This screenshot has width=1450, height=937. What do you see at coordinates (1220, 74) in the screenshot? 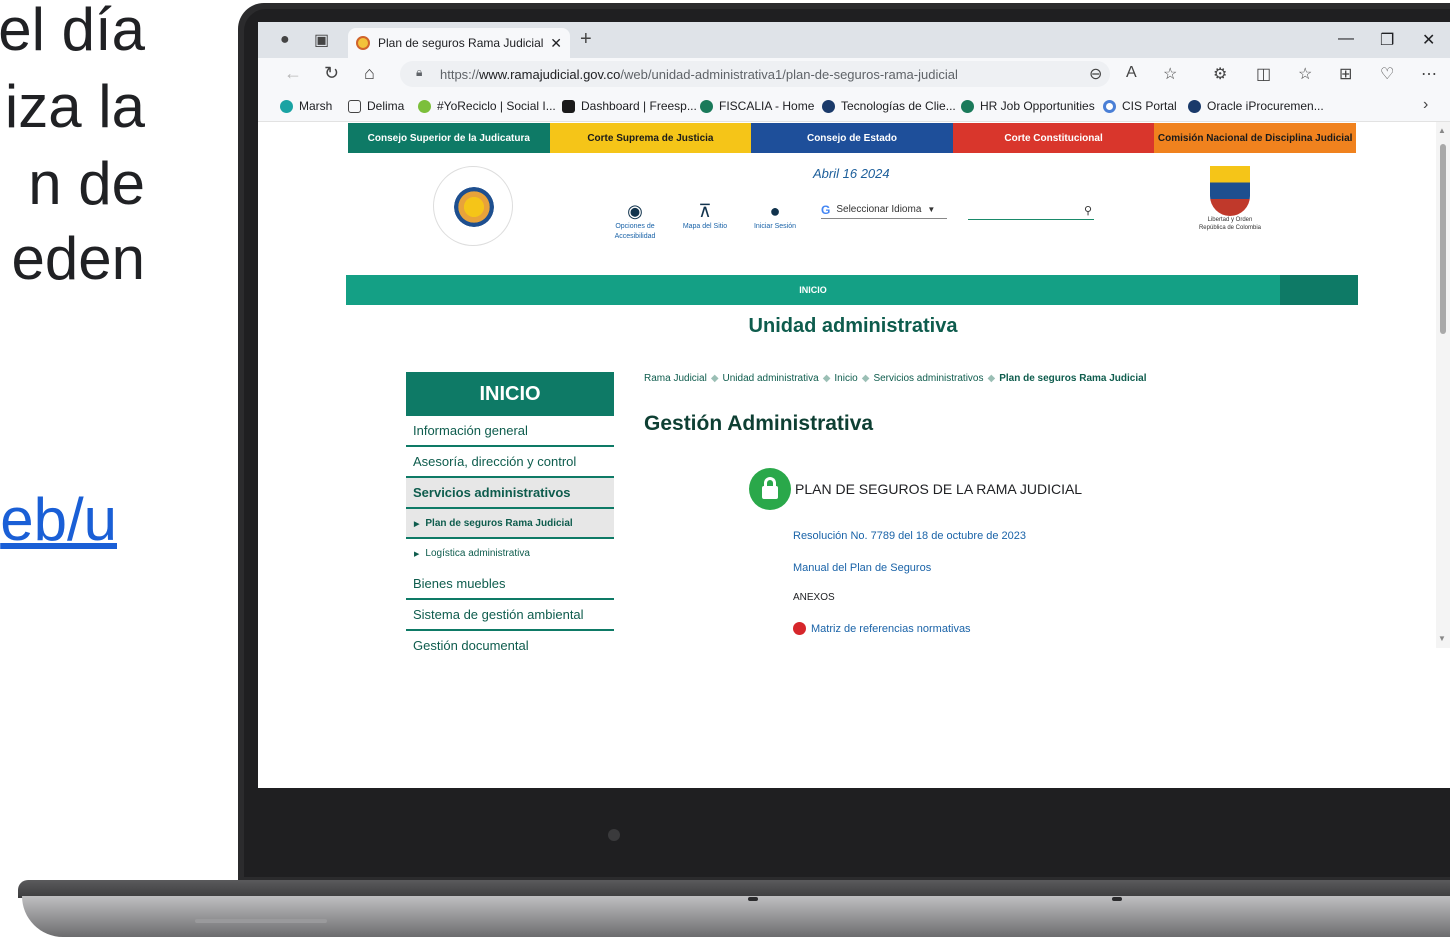
I see `extensions-icon: ⚙` at bounding box center [1220, 74].